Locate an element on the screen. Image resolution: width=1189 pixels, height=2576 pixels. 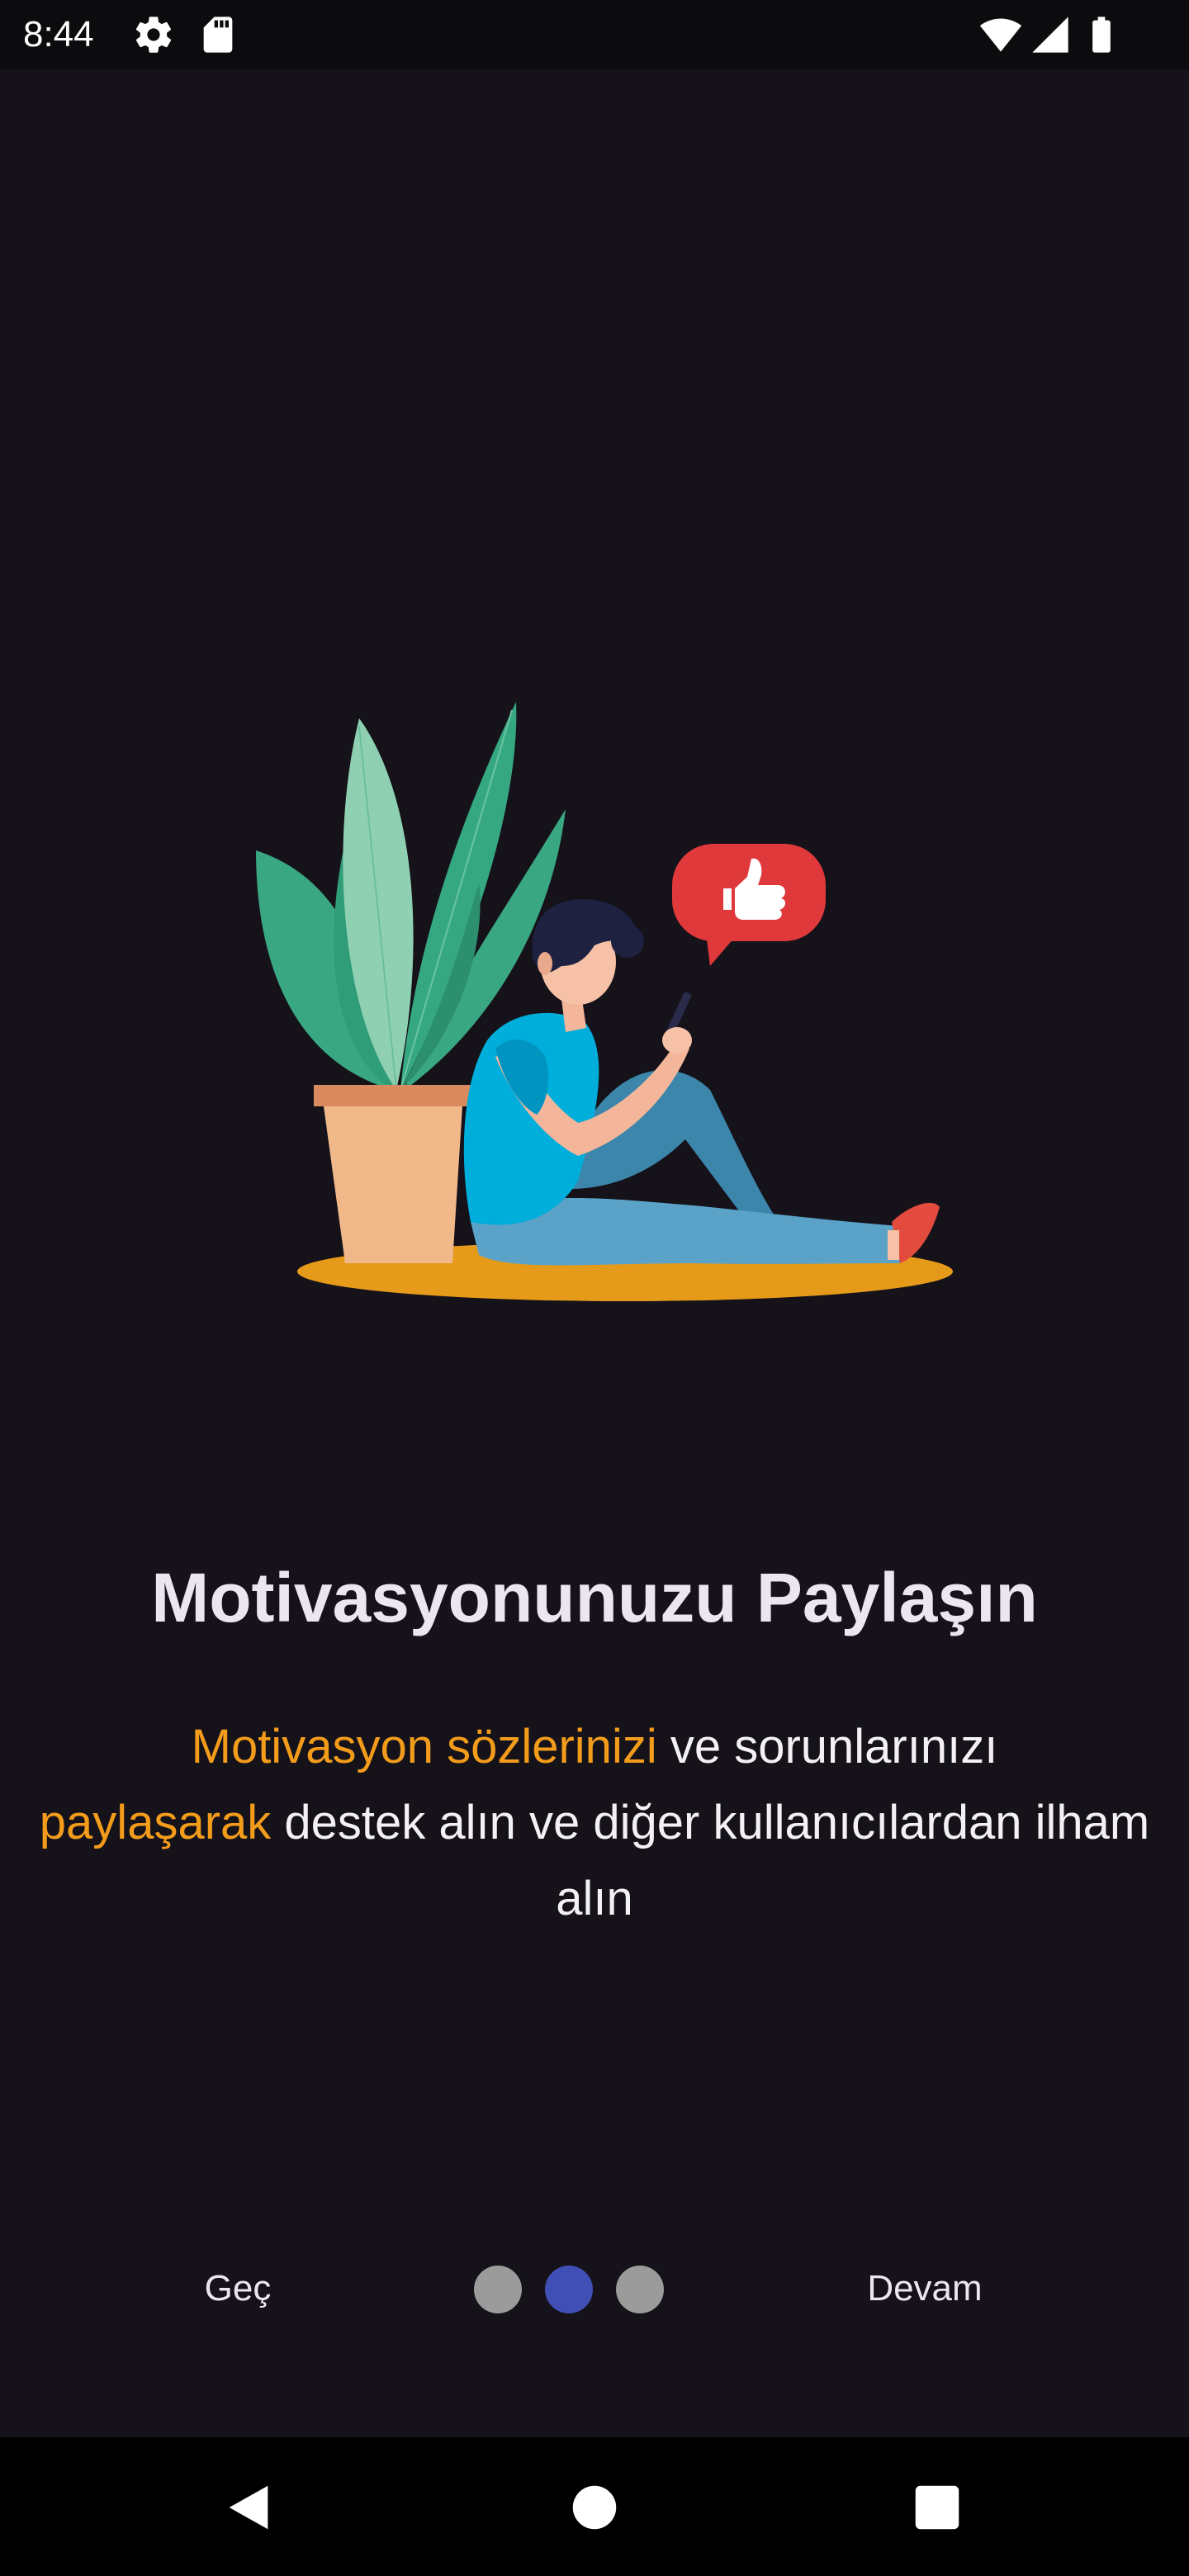
onboarding-illustration is located at coordinates (604, 1001).